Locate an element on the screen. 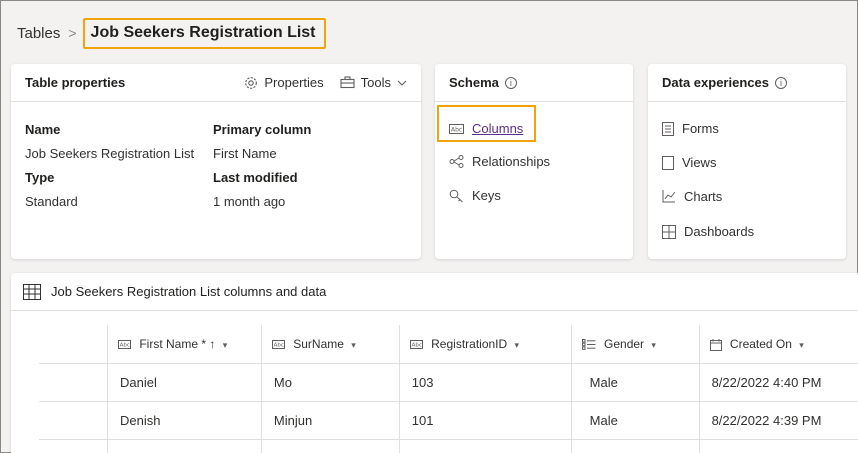  columns-link: Abc Columns is located at coordinates (486, 128).